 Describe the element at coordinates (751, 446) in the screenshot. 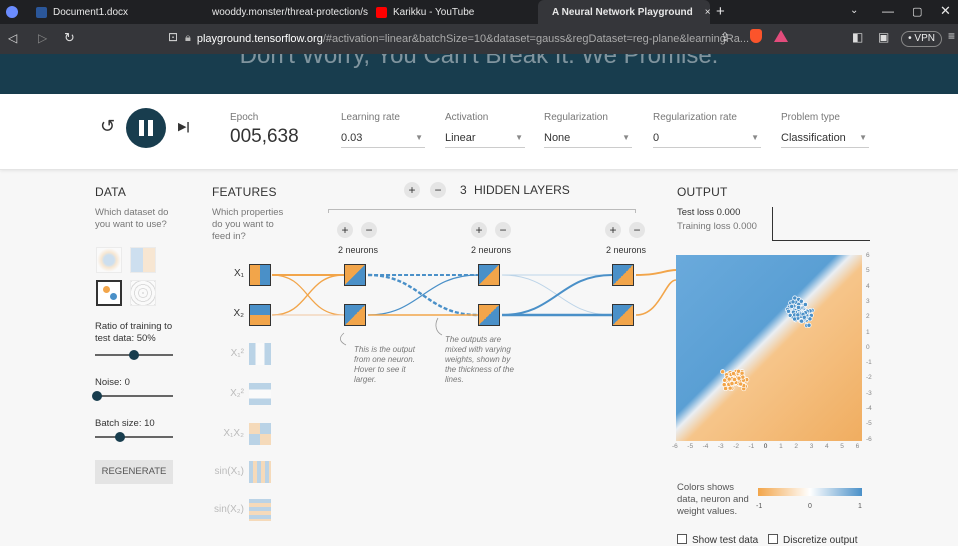

I see `x-tick-label: -1` at that location.